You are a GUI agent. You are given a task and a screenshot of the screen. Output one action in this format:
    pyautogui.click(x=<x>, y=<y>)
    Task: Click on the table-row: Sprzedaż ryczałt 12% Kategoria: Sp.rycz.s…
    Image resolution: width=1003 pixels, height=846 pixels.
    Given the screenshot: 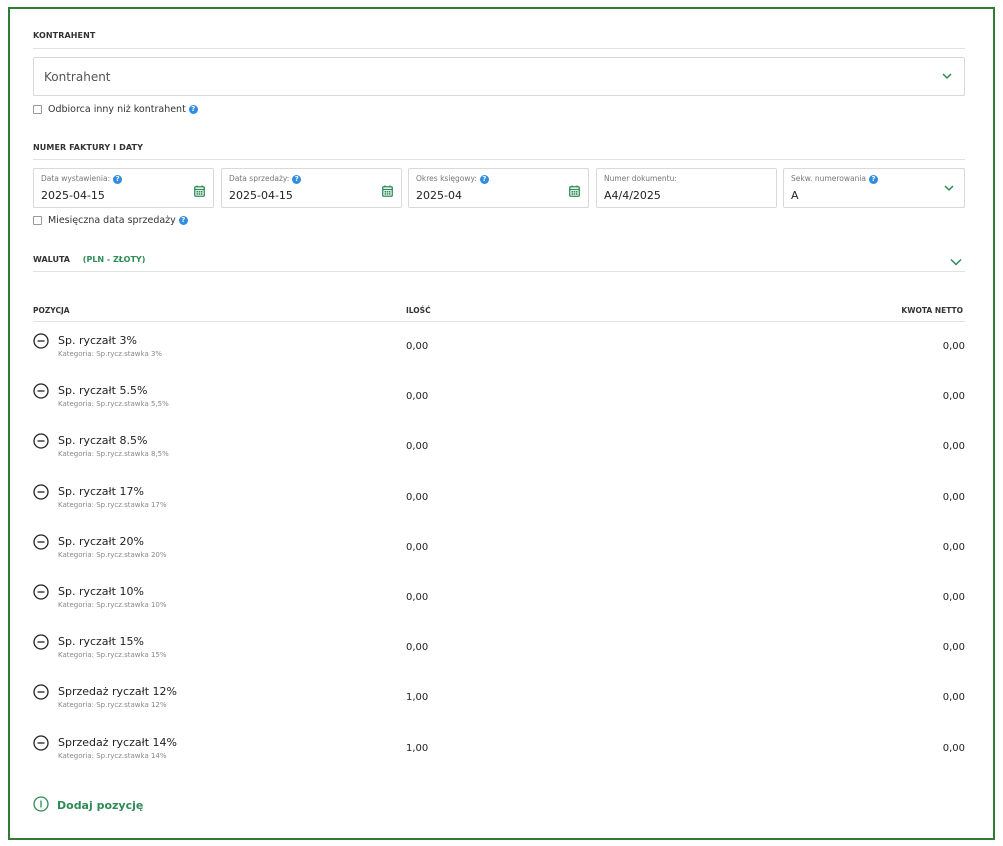 What is the action you would take?
    pyautogui.click(x=499, y=707)
    